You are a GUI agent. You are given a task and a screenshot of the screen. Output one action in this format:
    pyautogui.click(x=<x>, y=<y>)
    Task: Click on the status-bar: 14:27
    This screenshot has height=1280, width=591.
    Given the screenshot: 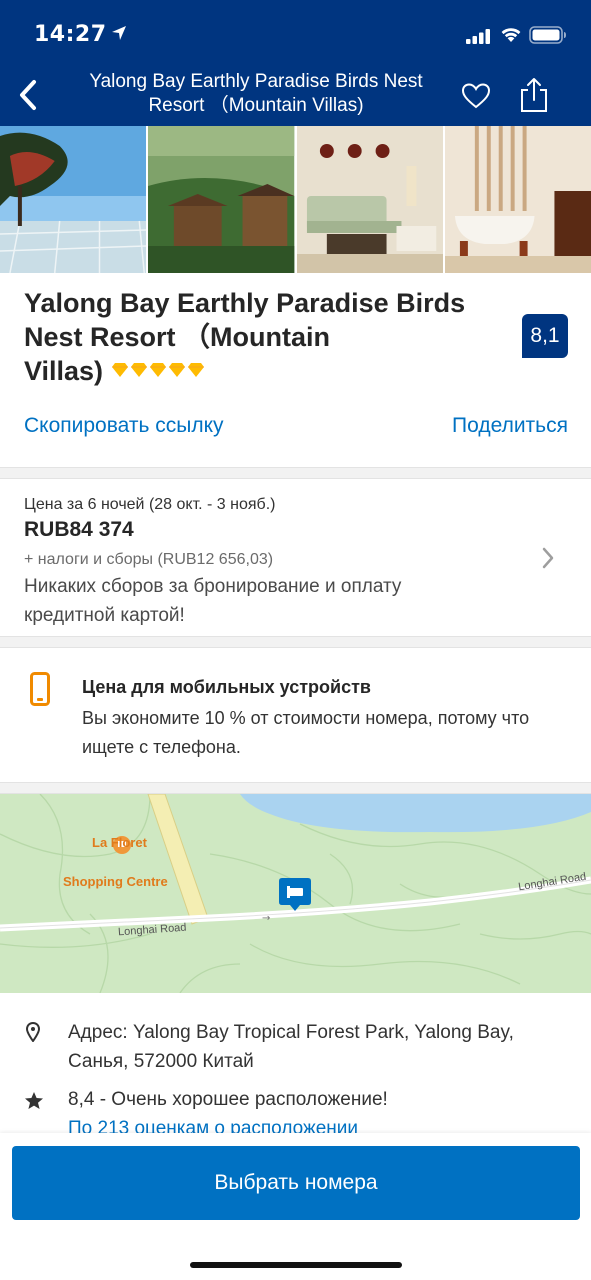 What is the action you would take?
    pyautogui.click(x=295, y=33)
    